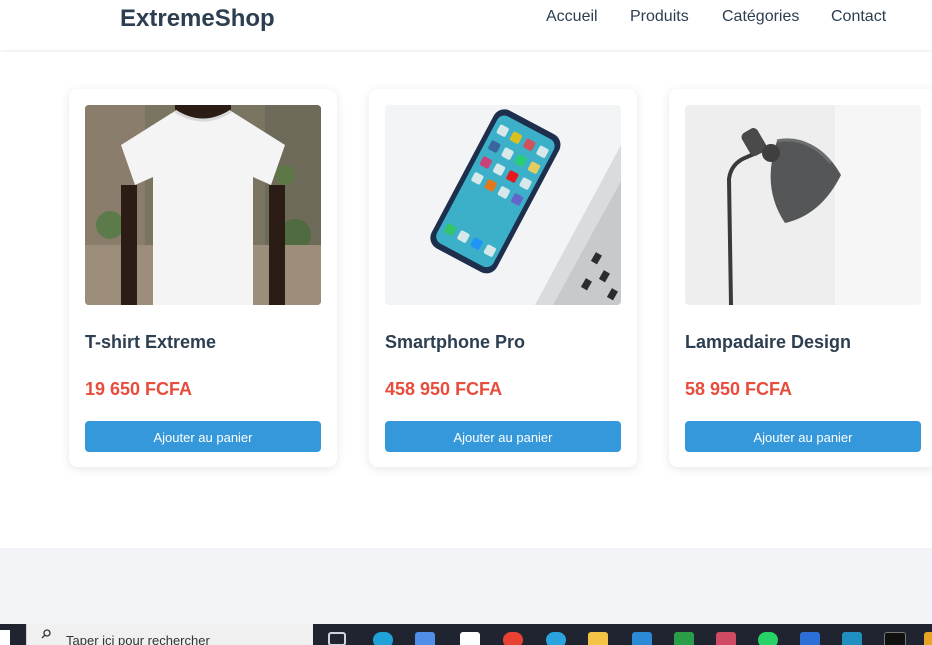  I want to click on product-image-smartphone, so click(503, 205).